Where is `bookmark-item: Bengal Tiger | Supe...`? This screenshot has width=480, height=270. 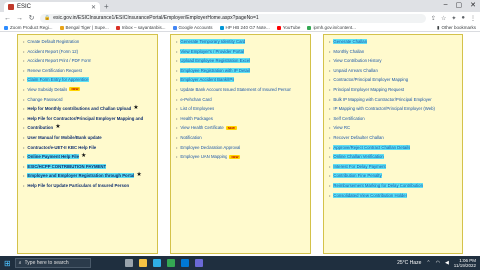
bookmark-item: Bengal Tiger | Supe... is located at coordinates (84, 27).